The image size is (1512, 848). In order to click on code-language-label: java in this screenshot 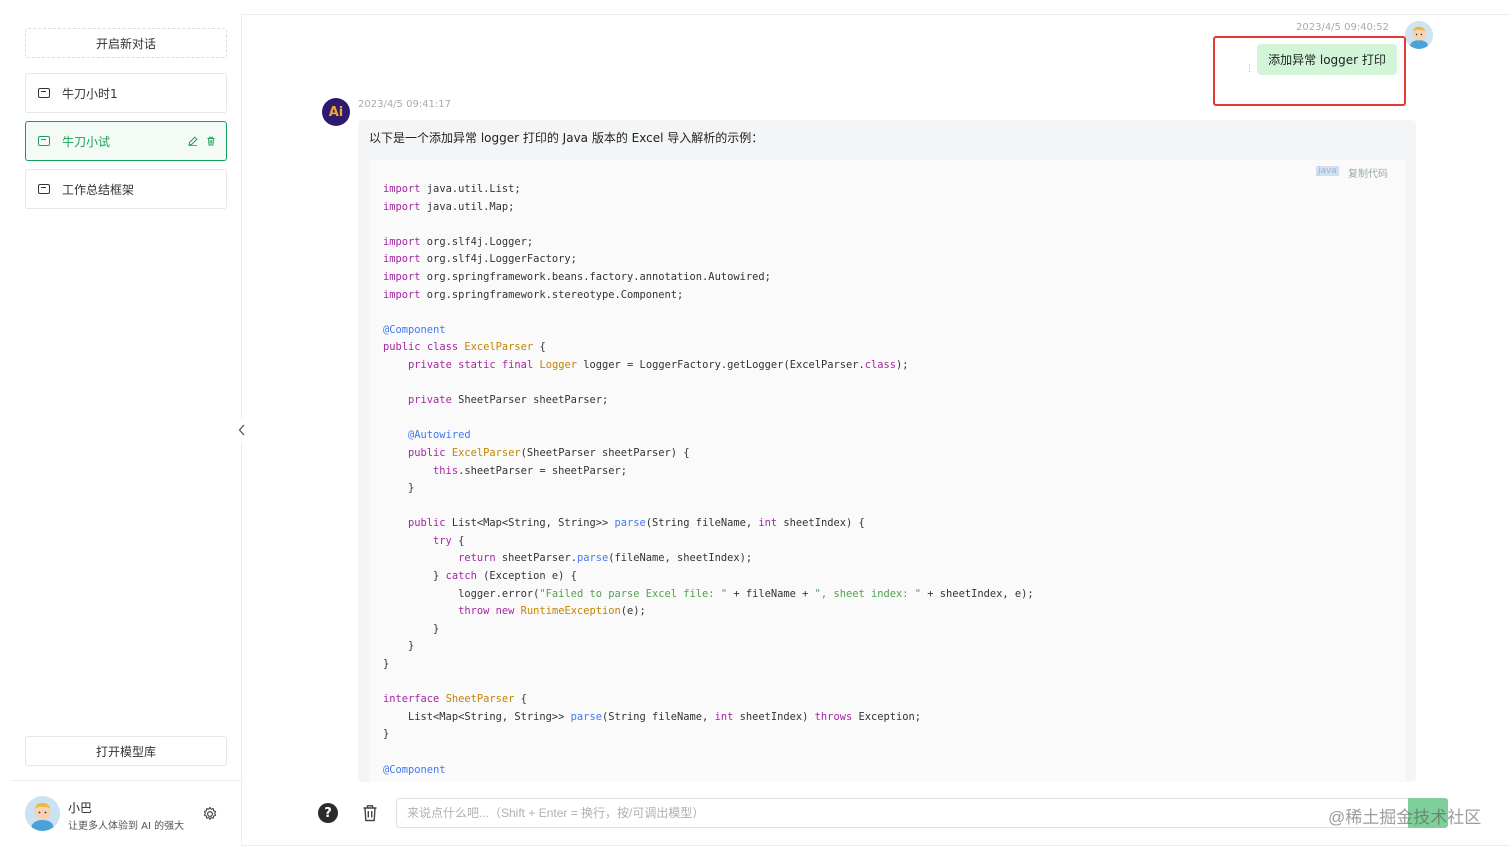, I will do `click(1327, 171)`.